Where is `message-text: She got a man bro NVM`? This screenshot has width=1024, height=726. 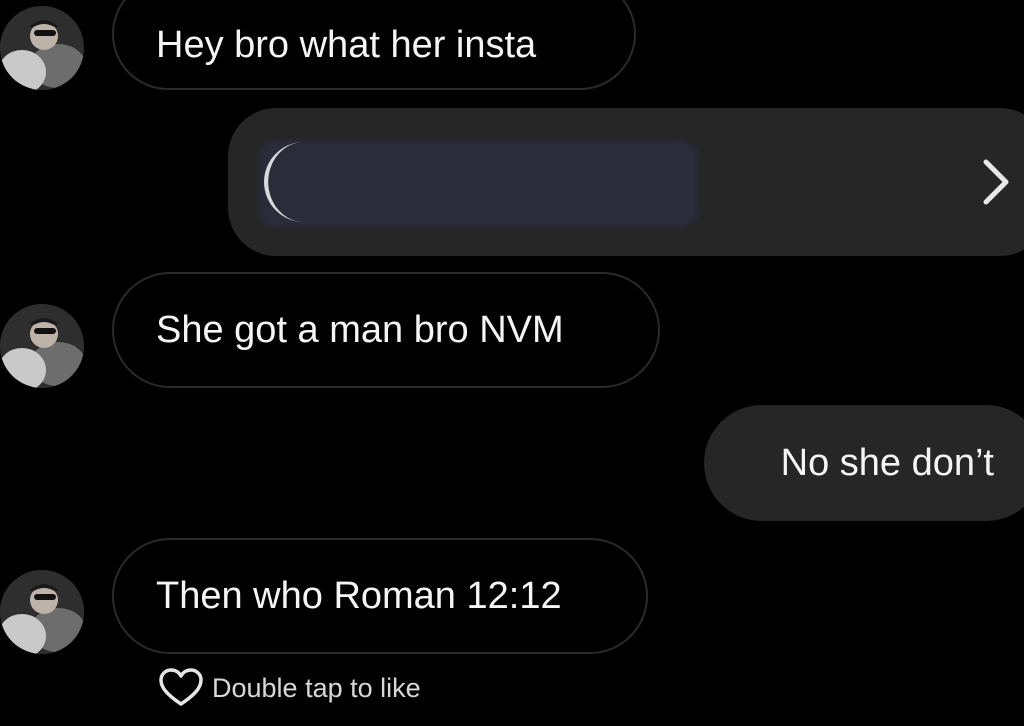 message-text: She got a man bro NVM is located at coordinates (360, 330).